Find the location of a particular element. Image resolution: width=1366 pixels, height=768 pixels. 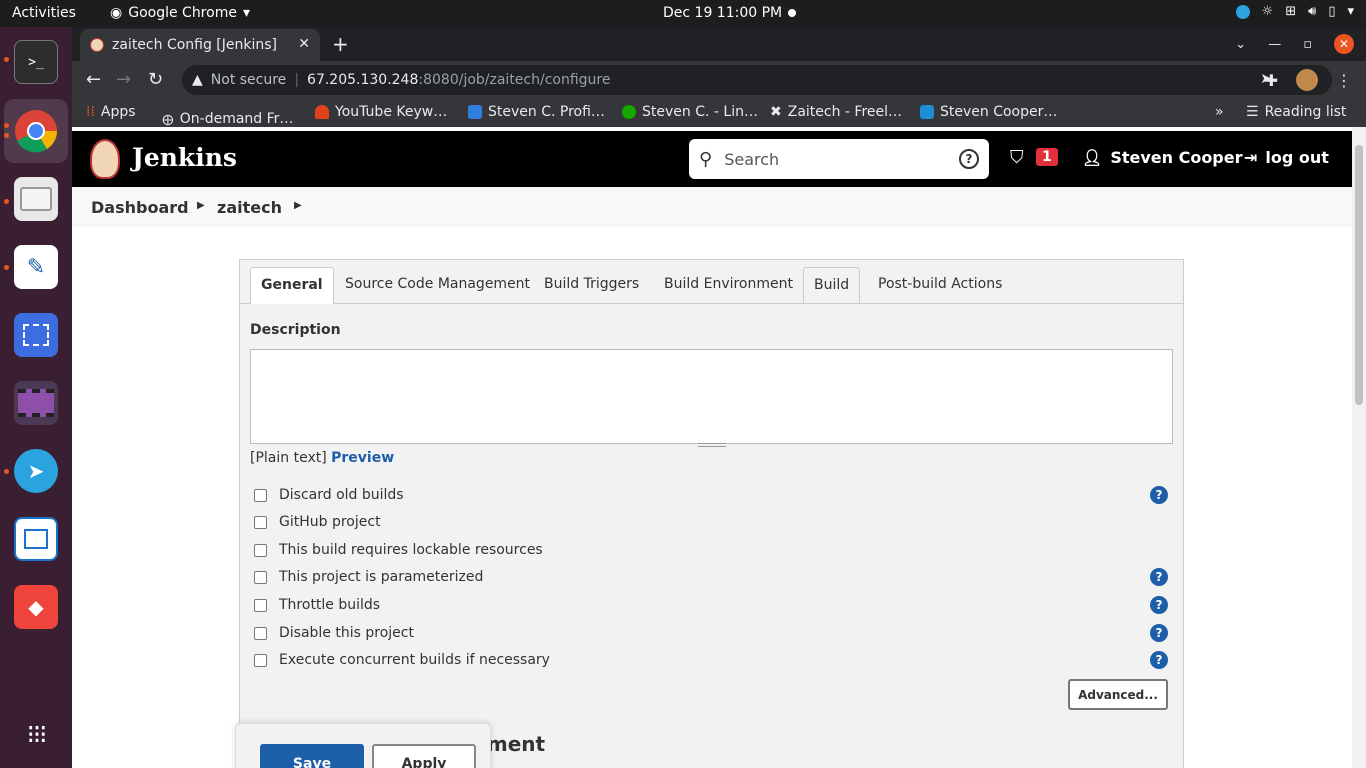

clock: Dec 19 11:00 PM is located at coordinates (722, 13).